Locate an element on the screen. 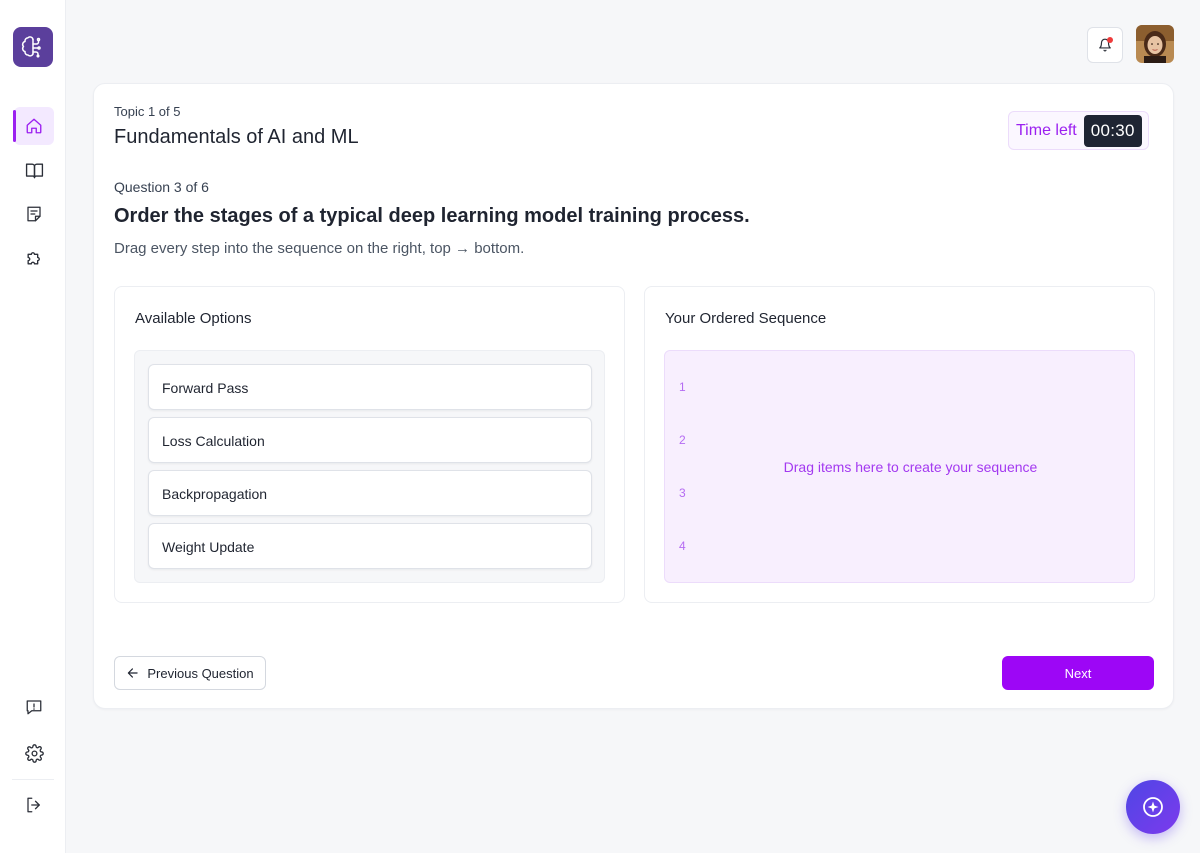 The width and height of the screenshot is (1200, 853). next-button: Next is located at coordinates (1078, 673).